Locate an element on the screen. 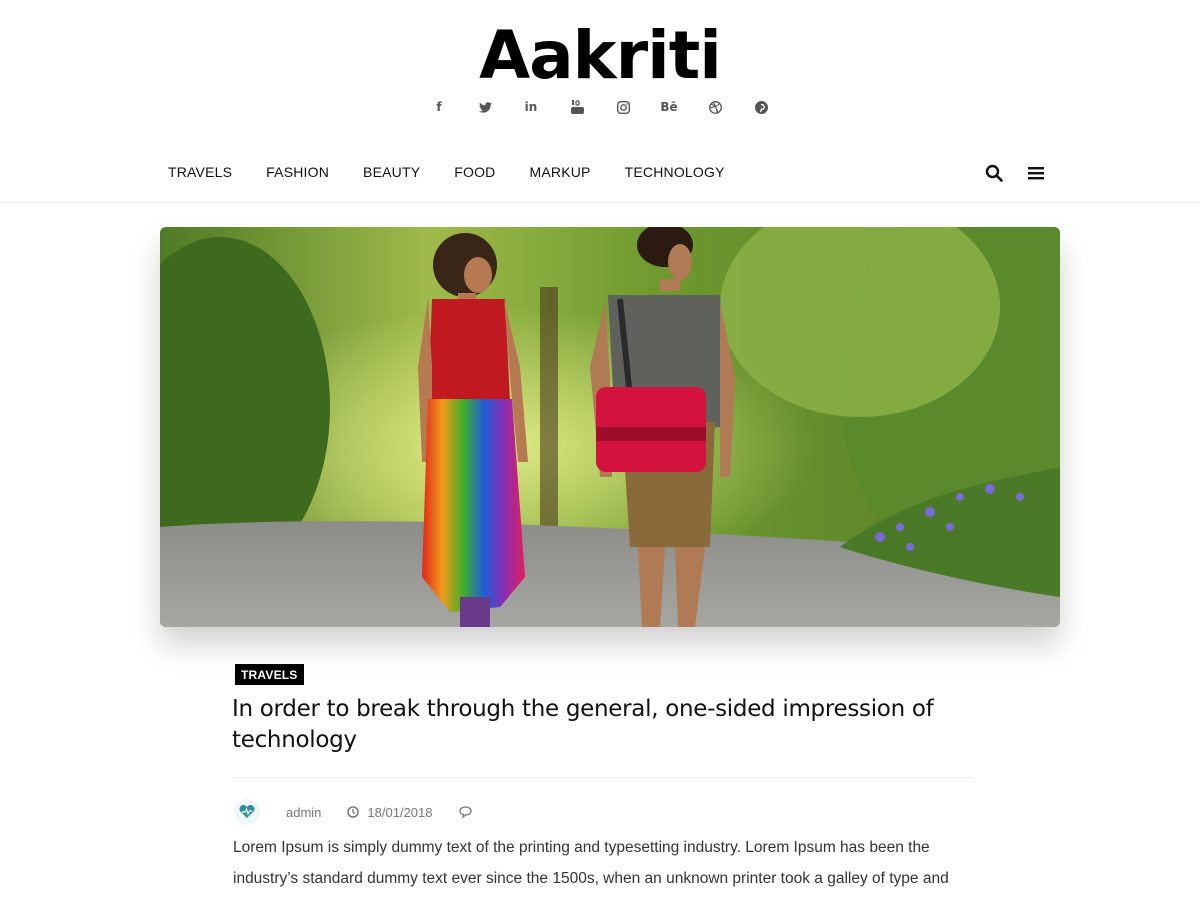 Image resolution: width=1200 pixels, height=900 pixels. post-author: admin is located at coordinates (303, 812).